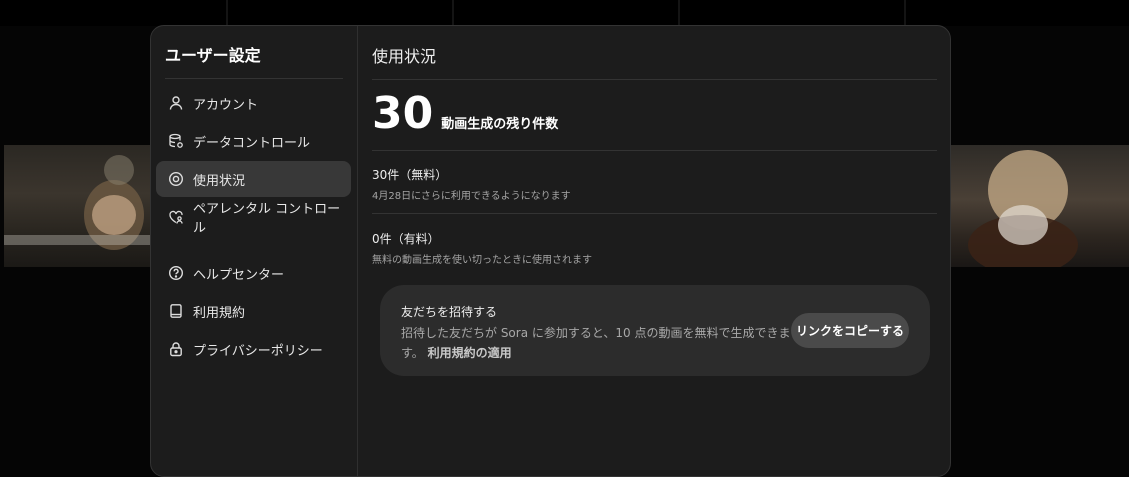 The image size is (1129, 477). I want to click on database-icon, so click(176, 141).